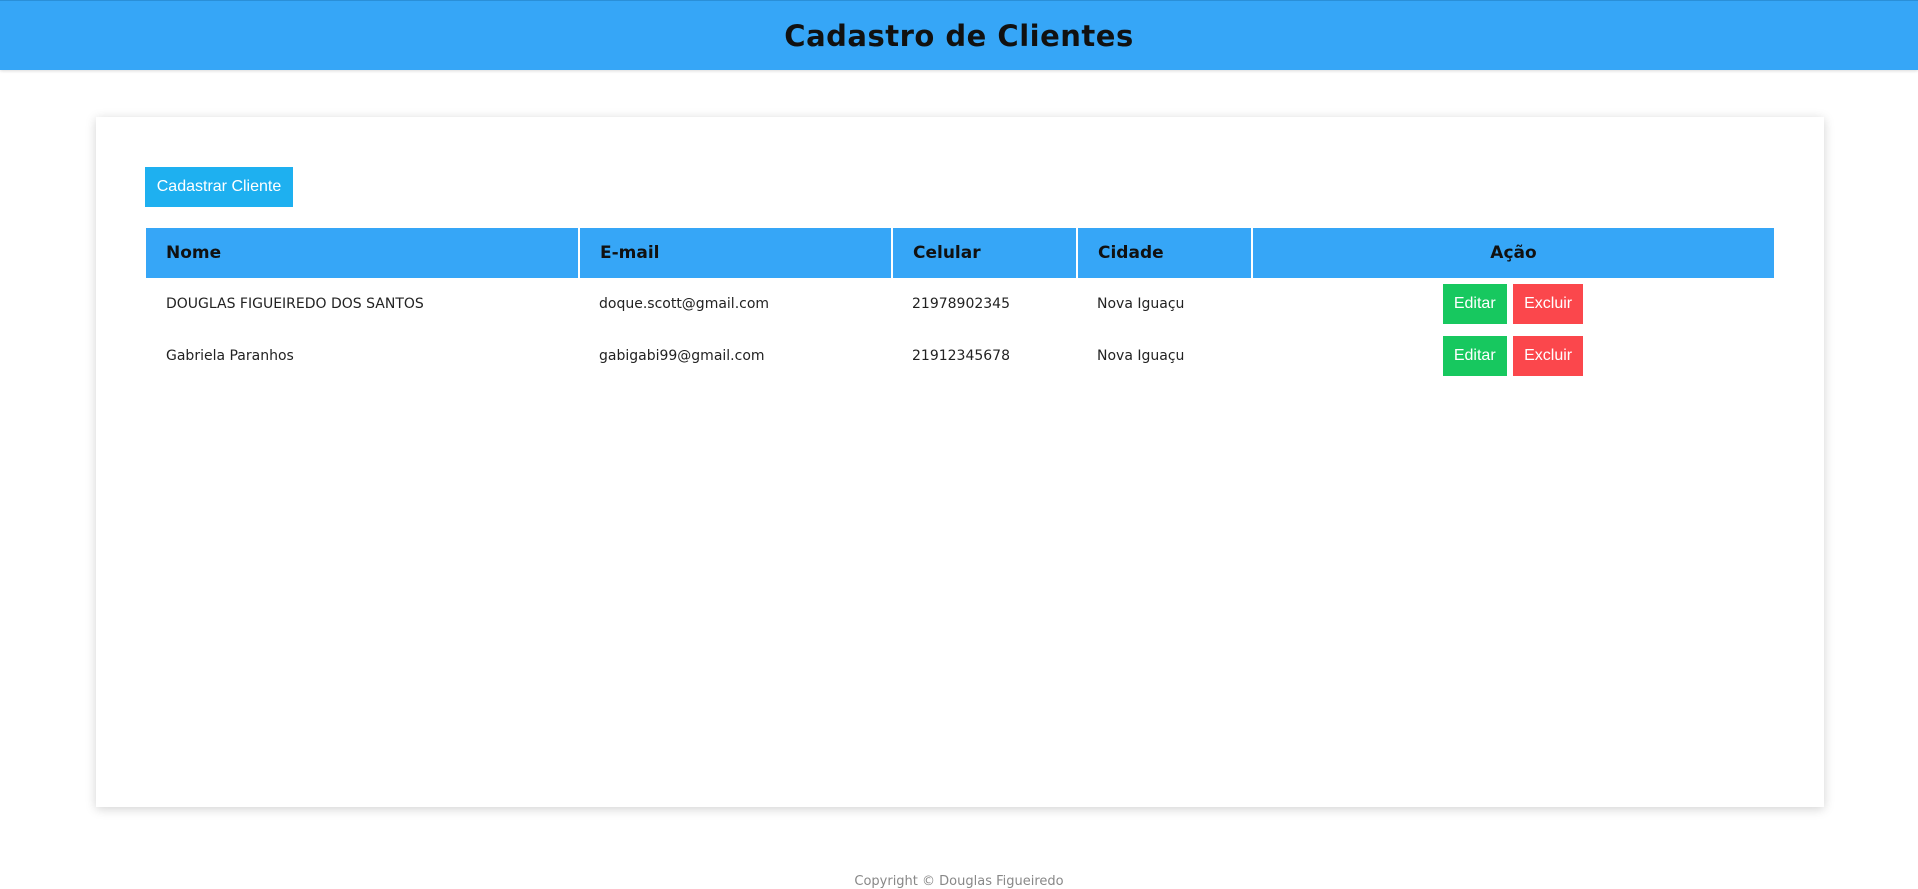 This screenshot has height=889, width=1918. What do you see at coordinates (684, 304) in the screenshot?
I see `cell-email: doque.scott@gmail.com` at bounding box center [684, 304].